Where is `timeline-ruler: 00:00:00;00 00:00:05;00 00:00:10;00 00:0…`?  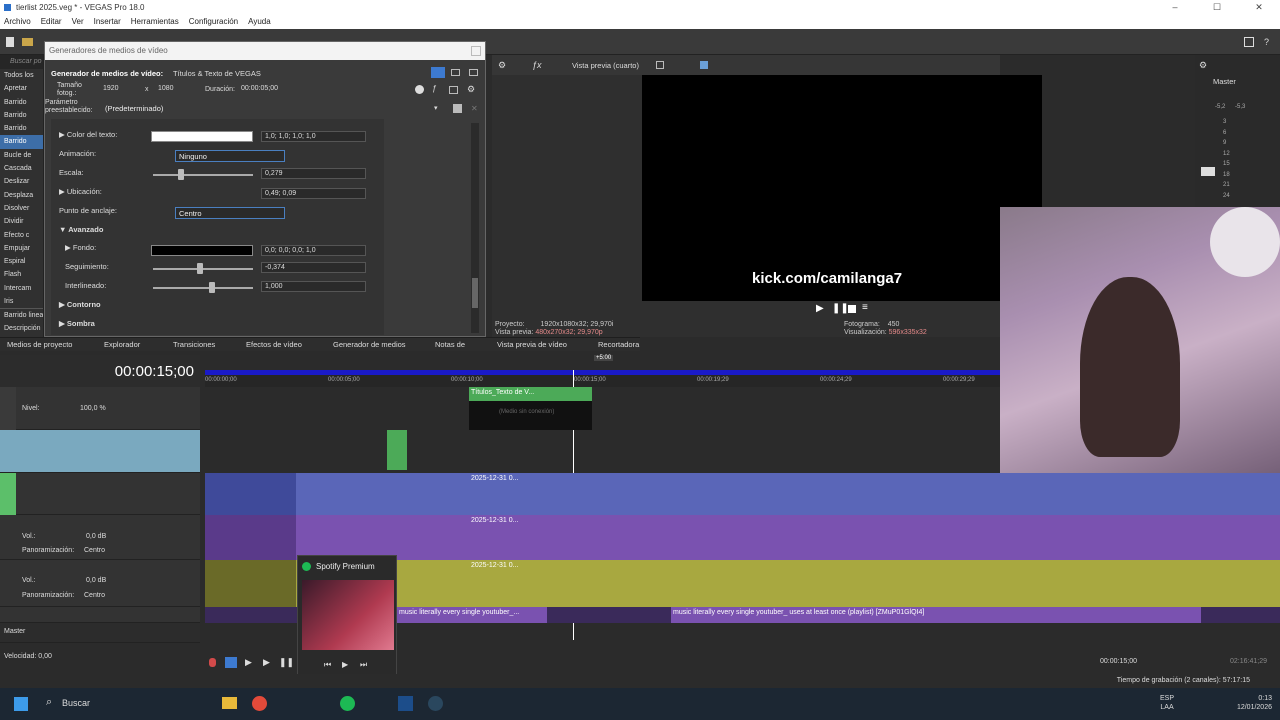
timeline-ruler: 00:00:00;00 00:00:05;00 00:00:10;00 00:0… is located at coordinates (602, 378).